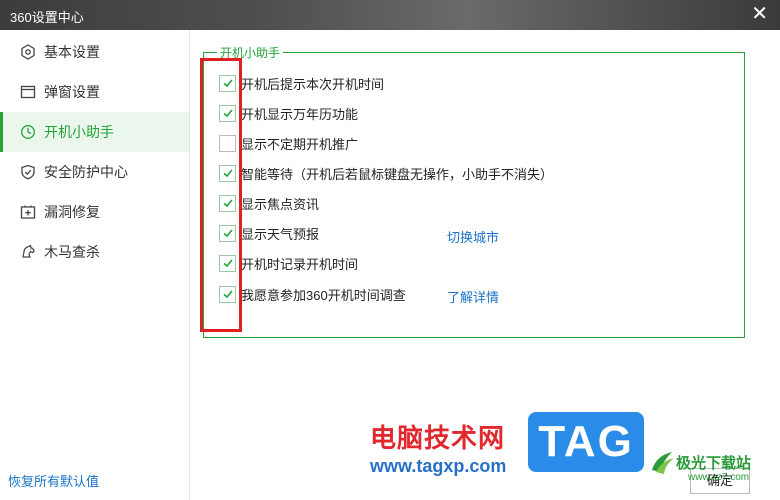 The height and width of the screenshot is (500, 780). What do you see at coordinates (313, 84) in the screenshot?
I see `option-label: 开机后提示本次开机时间` at bounding box center [313, 84].